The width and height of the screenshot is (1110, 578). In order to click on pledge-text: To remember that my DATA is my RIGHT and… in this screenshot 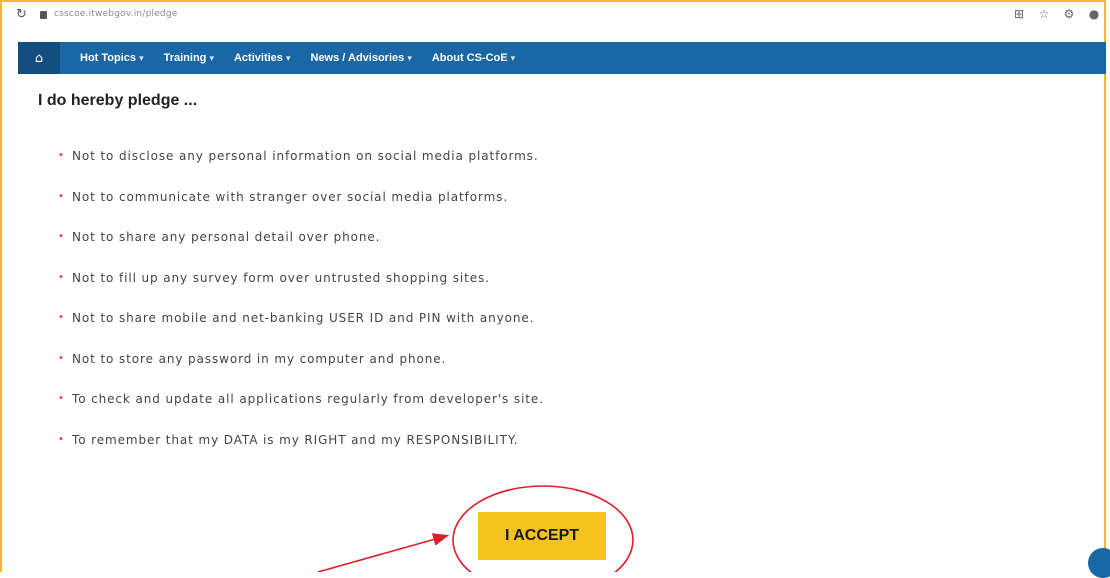, I will do `click(295, 439)`.